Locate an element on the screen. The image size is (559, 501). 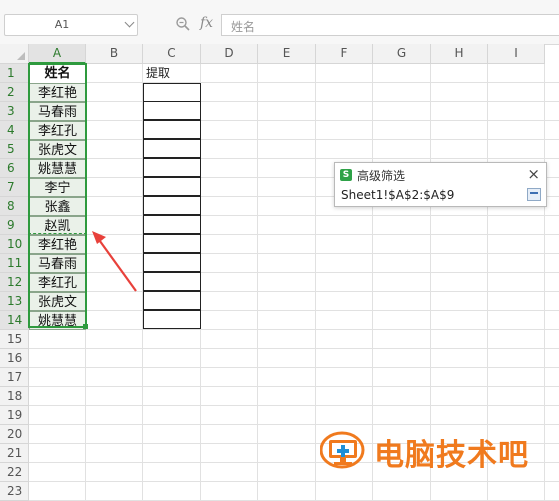
row-header-13: 13 is located at coordinates (14, 301).